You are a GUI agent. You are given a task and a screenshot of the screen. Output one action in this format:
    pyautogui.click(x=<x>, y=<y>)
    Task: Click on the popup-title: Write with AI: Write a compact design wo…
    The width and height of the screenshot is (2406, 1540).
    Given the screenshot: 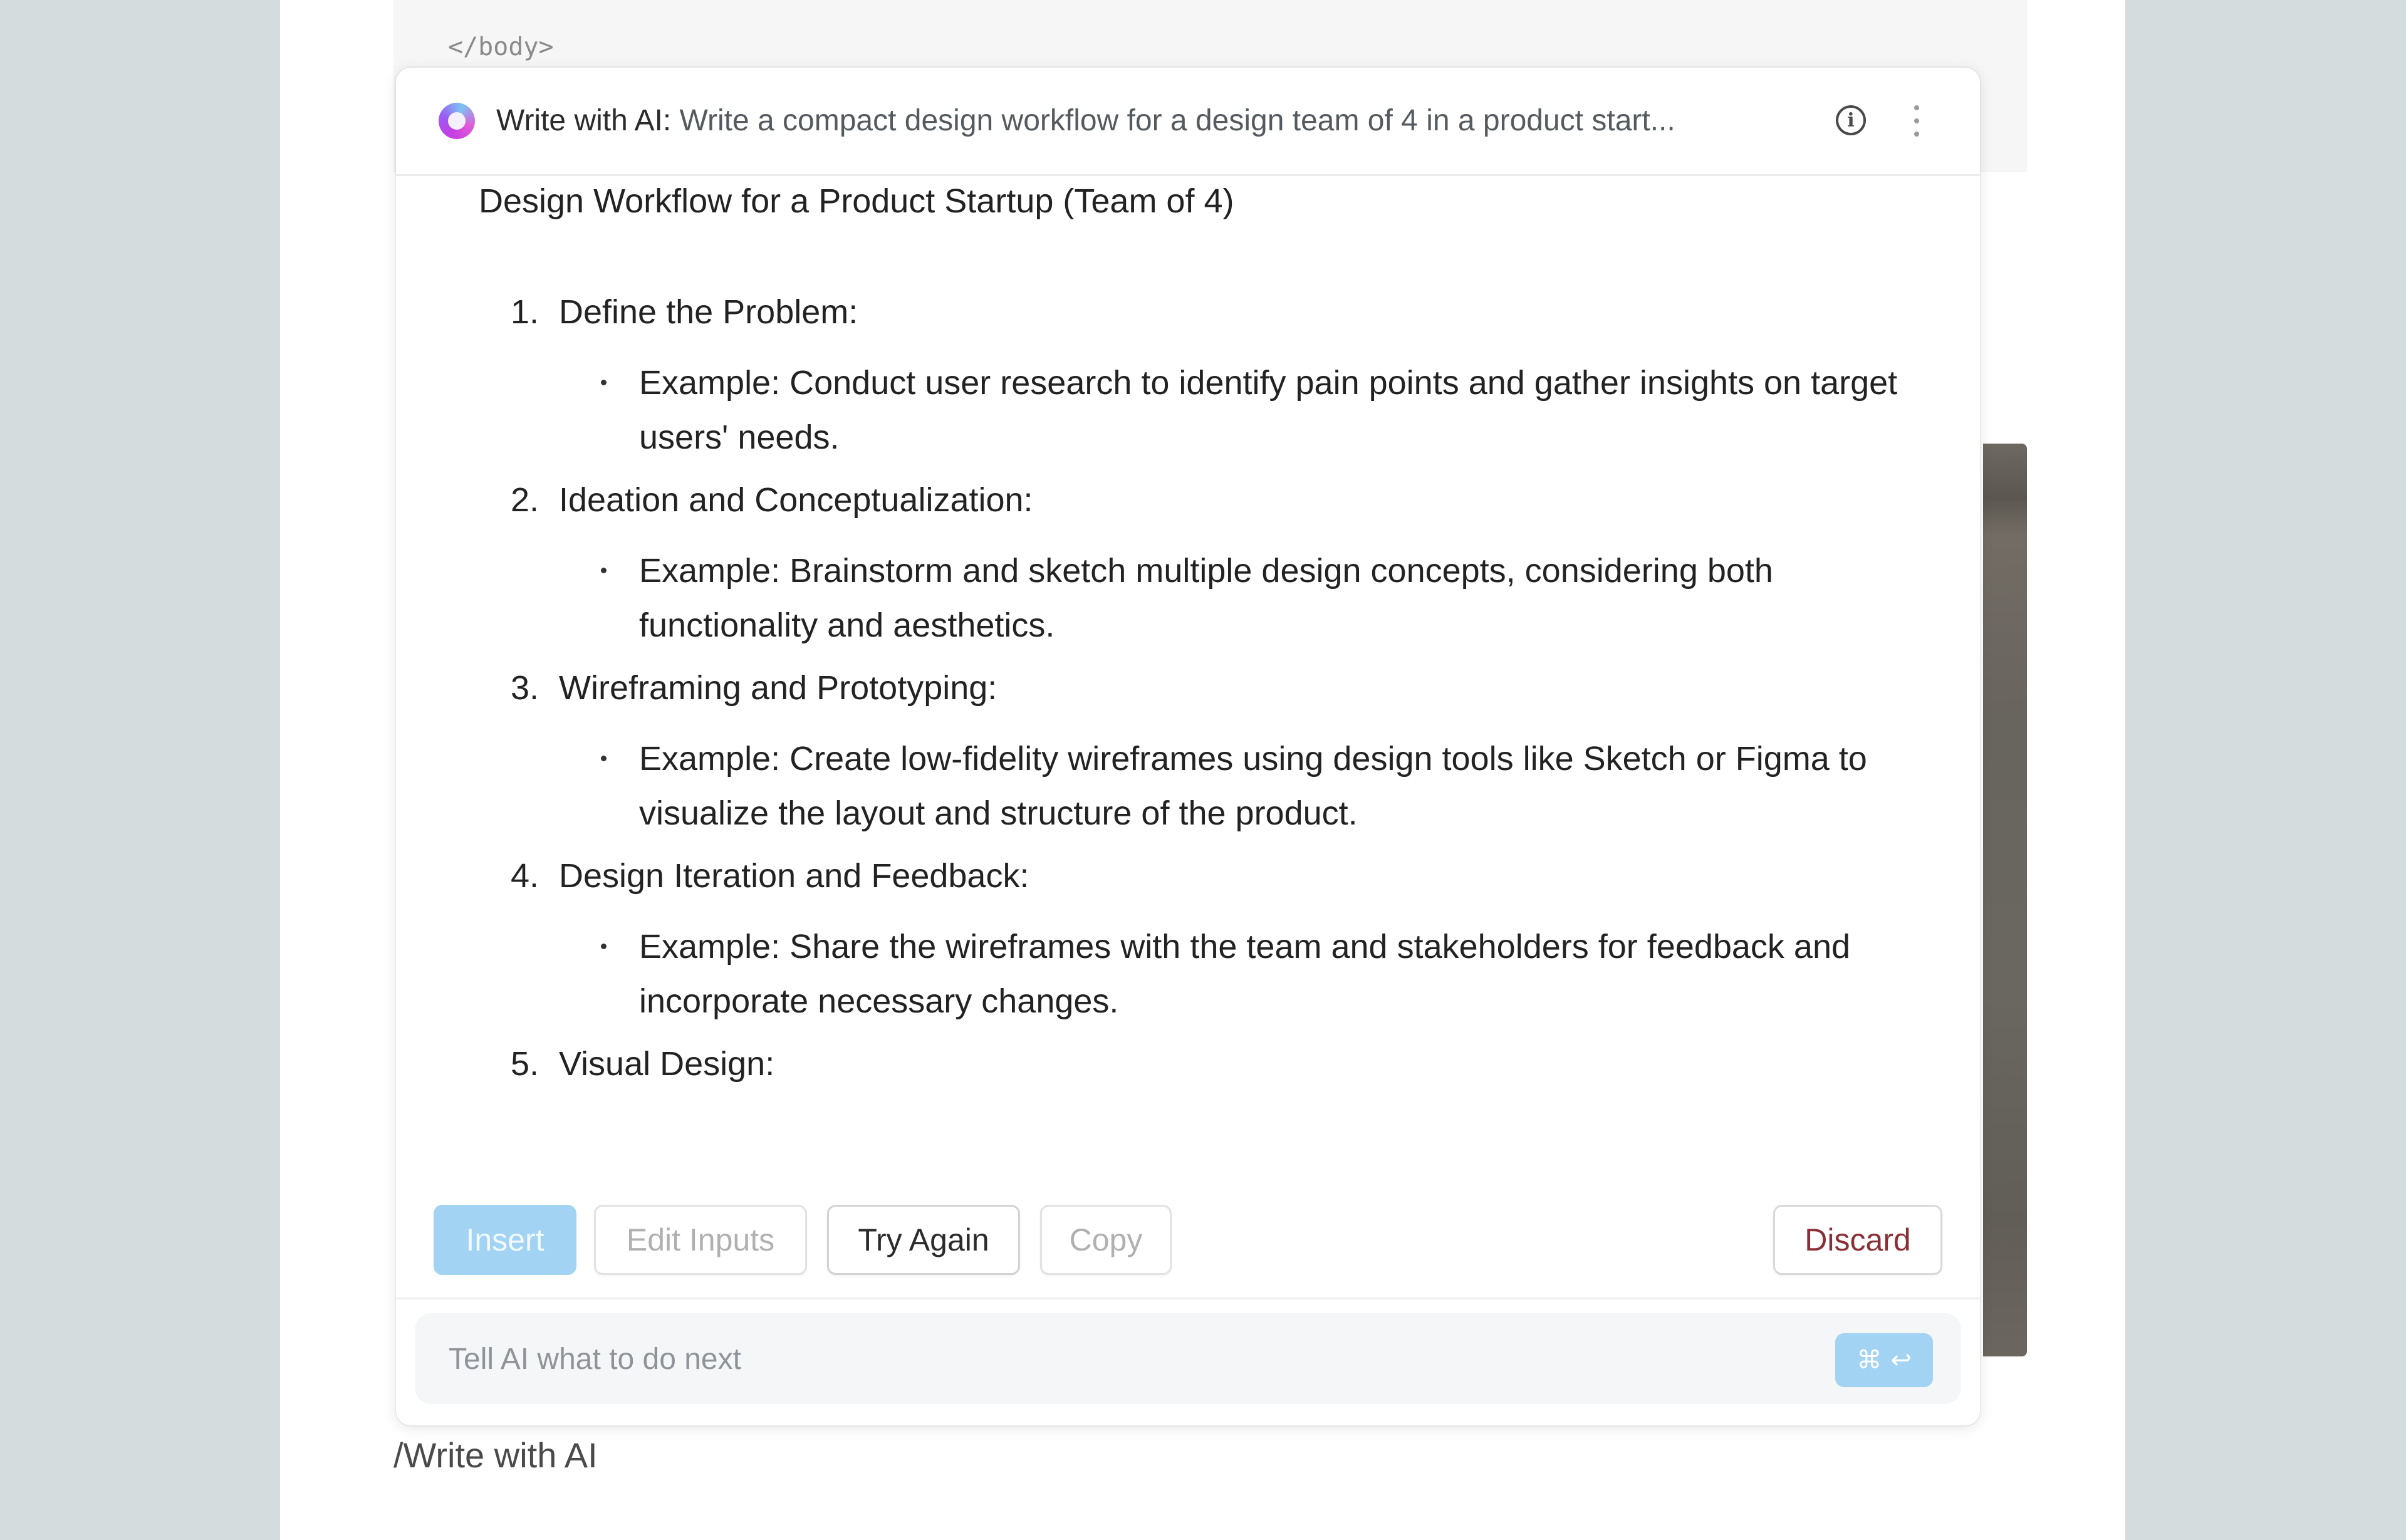 What is the action you would take?
    pyautogui.click(x=1147, y=121)
    